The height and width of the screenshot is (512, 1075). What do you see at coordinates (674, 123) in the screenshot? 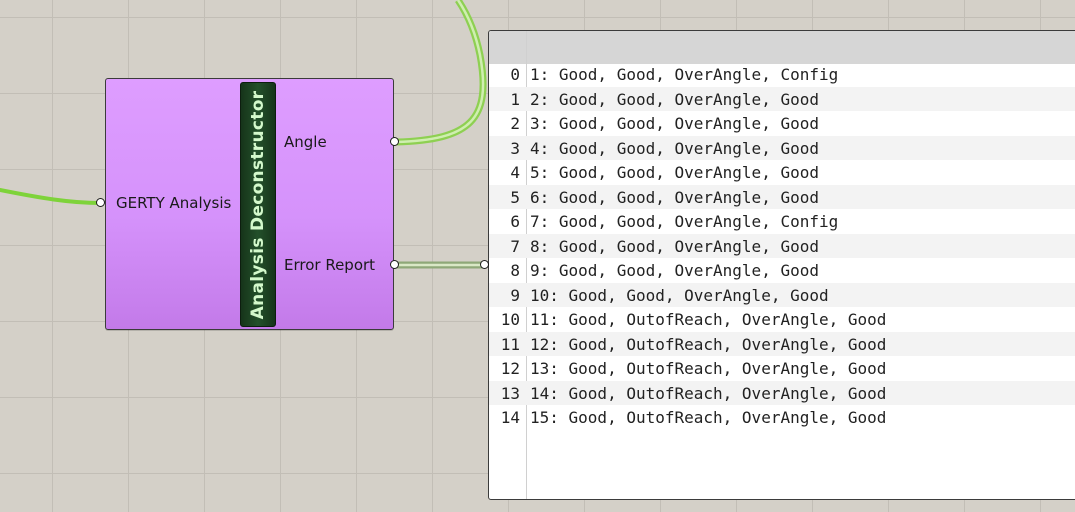
I see `row-text: 3: Good, Good, OverAngle, Good` at bounding box center [674, 123].